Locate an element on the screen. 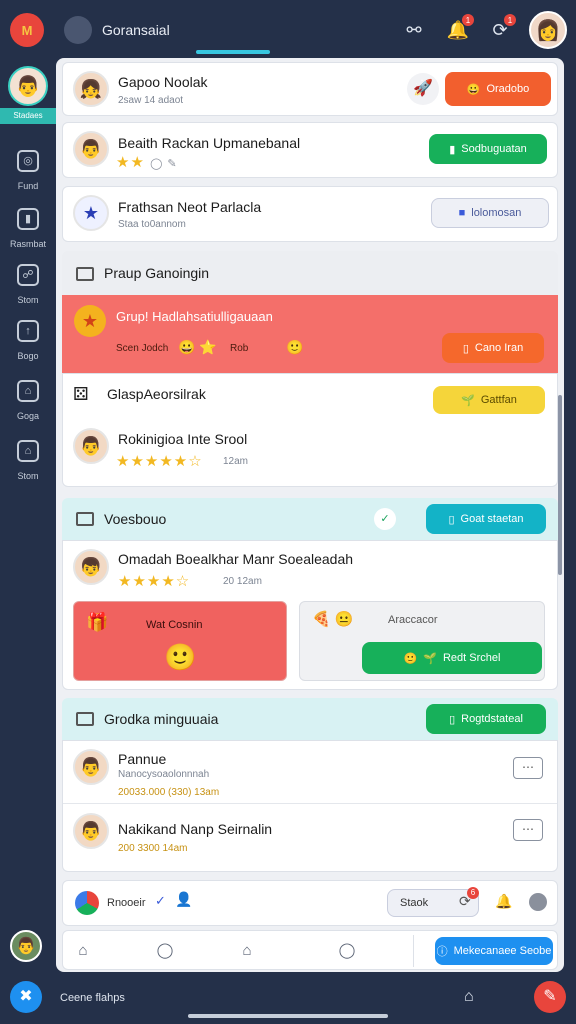 Image resolution: width=576 pixels, height=1024 pixels. smiley-icon: 🙂 is located at coordinates (410, 658).